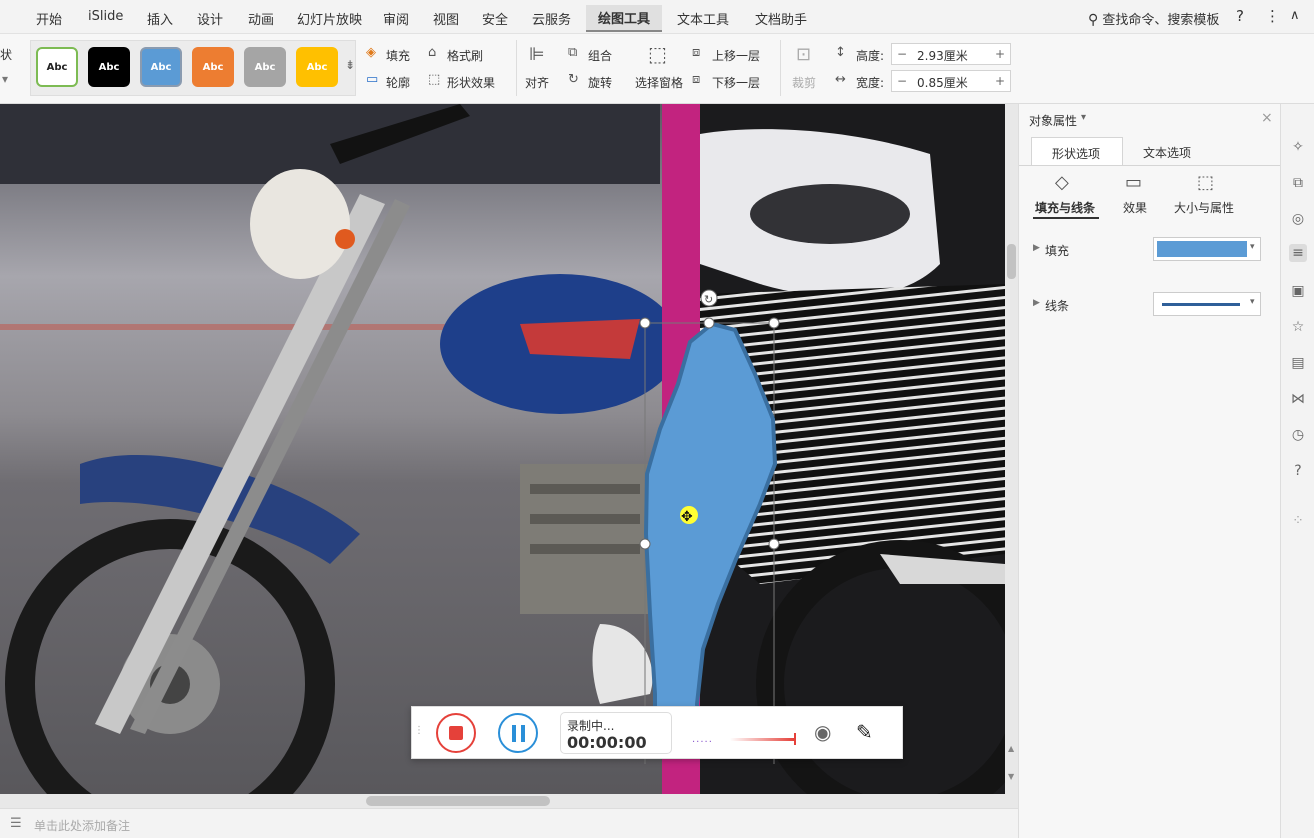 The height and width of the screenshot is (838, 1314). I want to click on line-section-label: 线条, so click(1057, 305).